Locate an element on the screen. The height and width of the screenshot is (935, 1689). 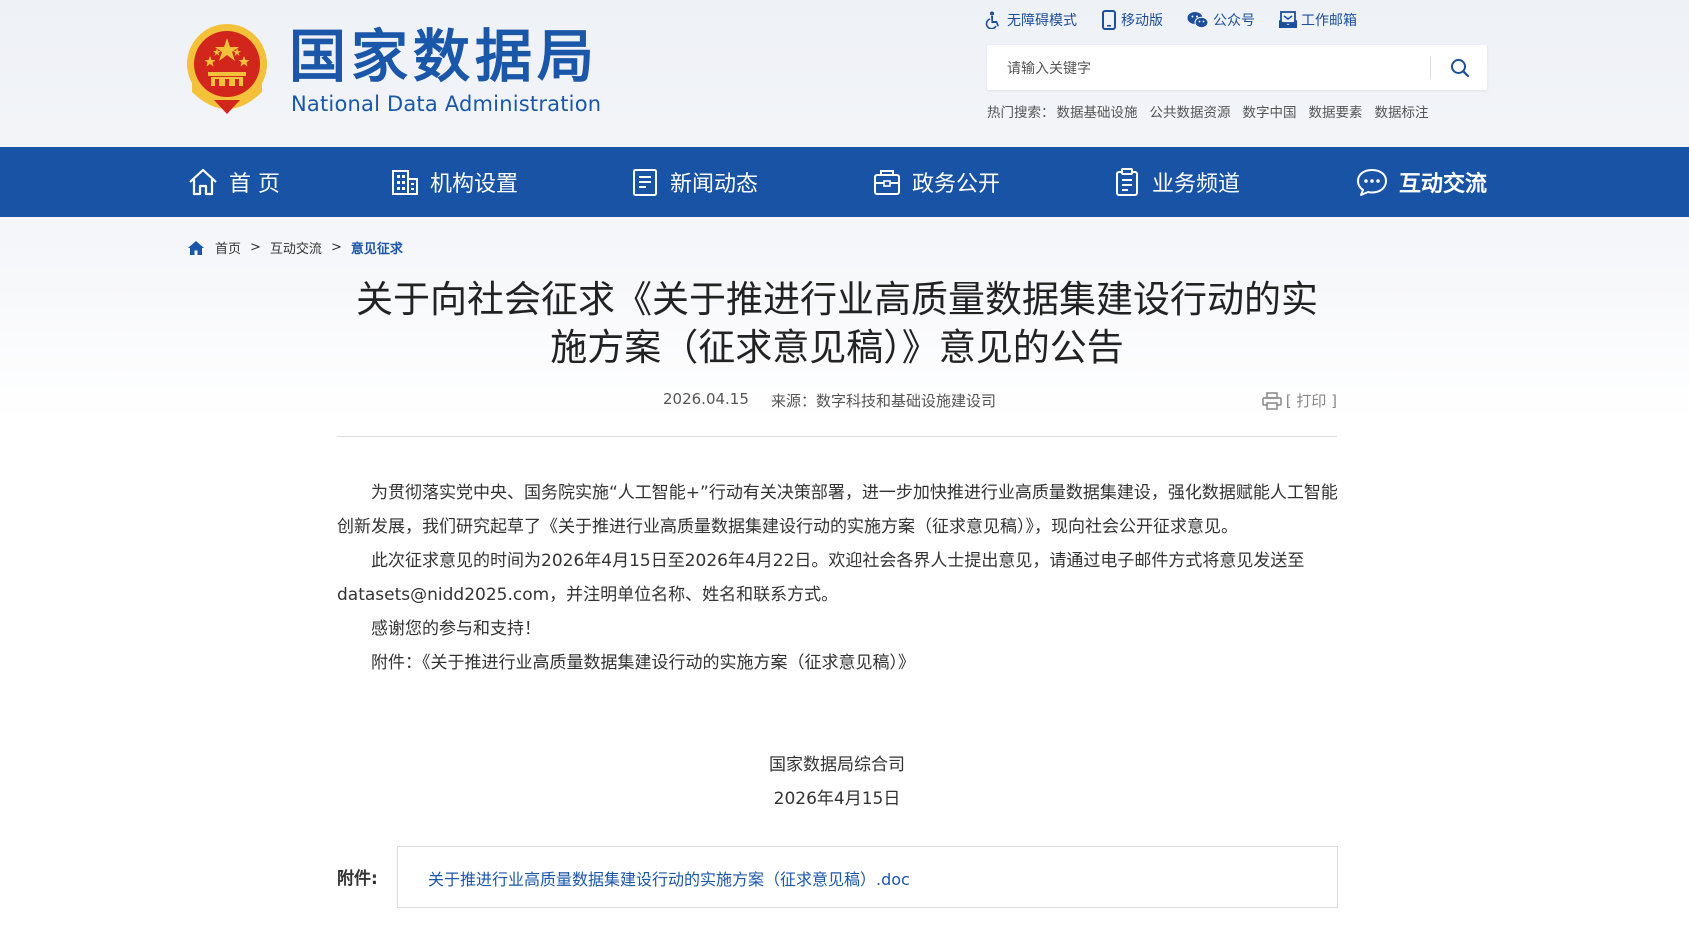
nav-item-organization: 机构设置 is located at coordinates (454, 182).